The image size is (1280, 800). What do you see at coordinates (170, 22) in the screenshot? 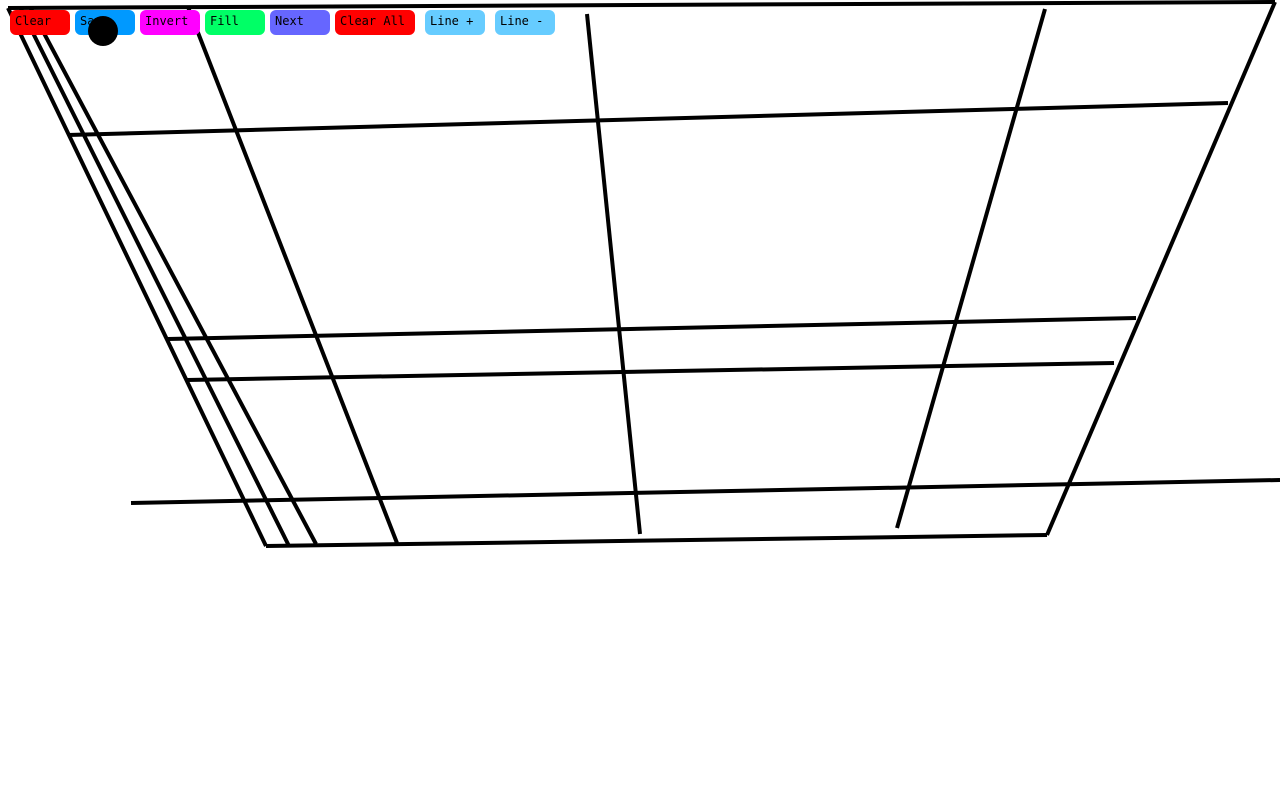
I see `invert-button: Invert` at bounding box center [170, 22].